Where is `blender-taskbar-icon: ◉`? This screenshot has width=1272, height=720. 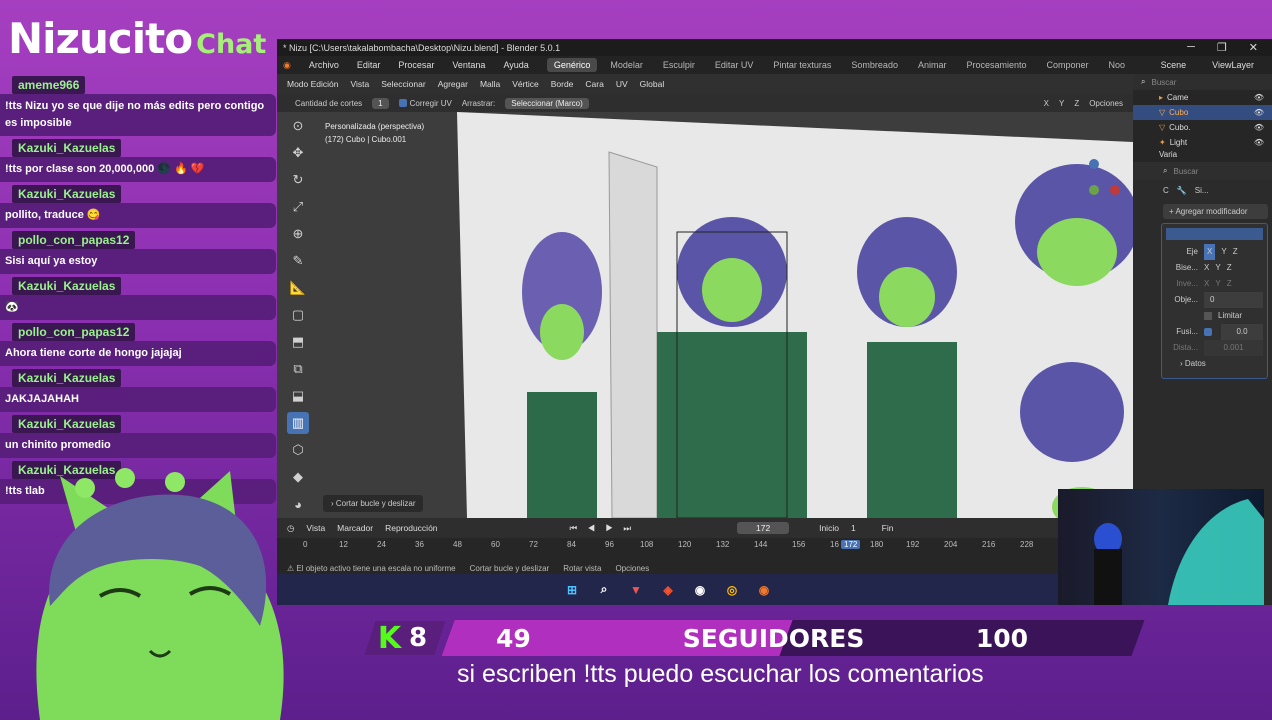 blender-taskbar-icon: ◉ is located at coordinates (764, 590).